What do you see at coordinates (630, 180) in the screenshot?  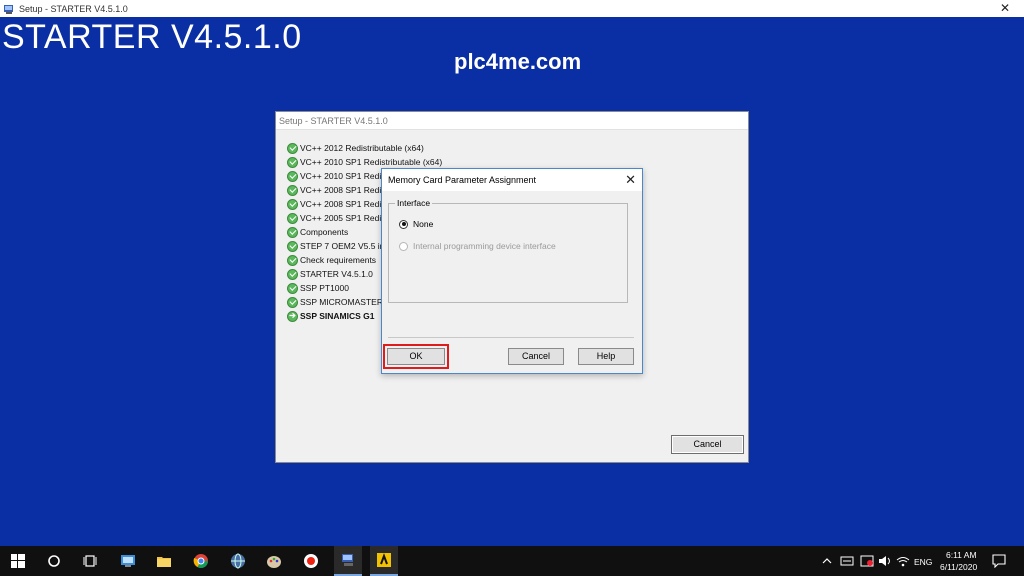 I see `dialog-close-button: ✕` at bounding box center [630, 180].